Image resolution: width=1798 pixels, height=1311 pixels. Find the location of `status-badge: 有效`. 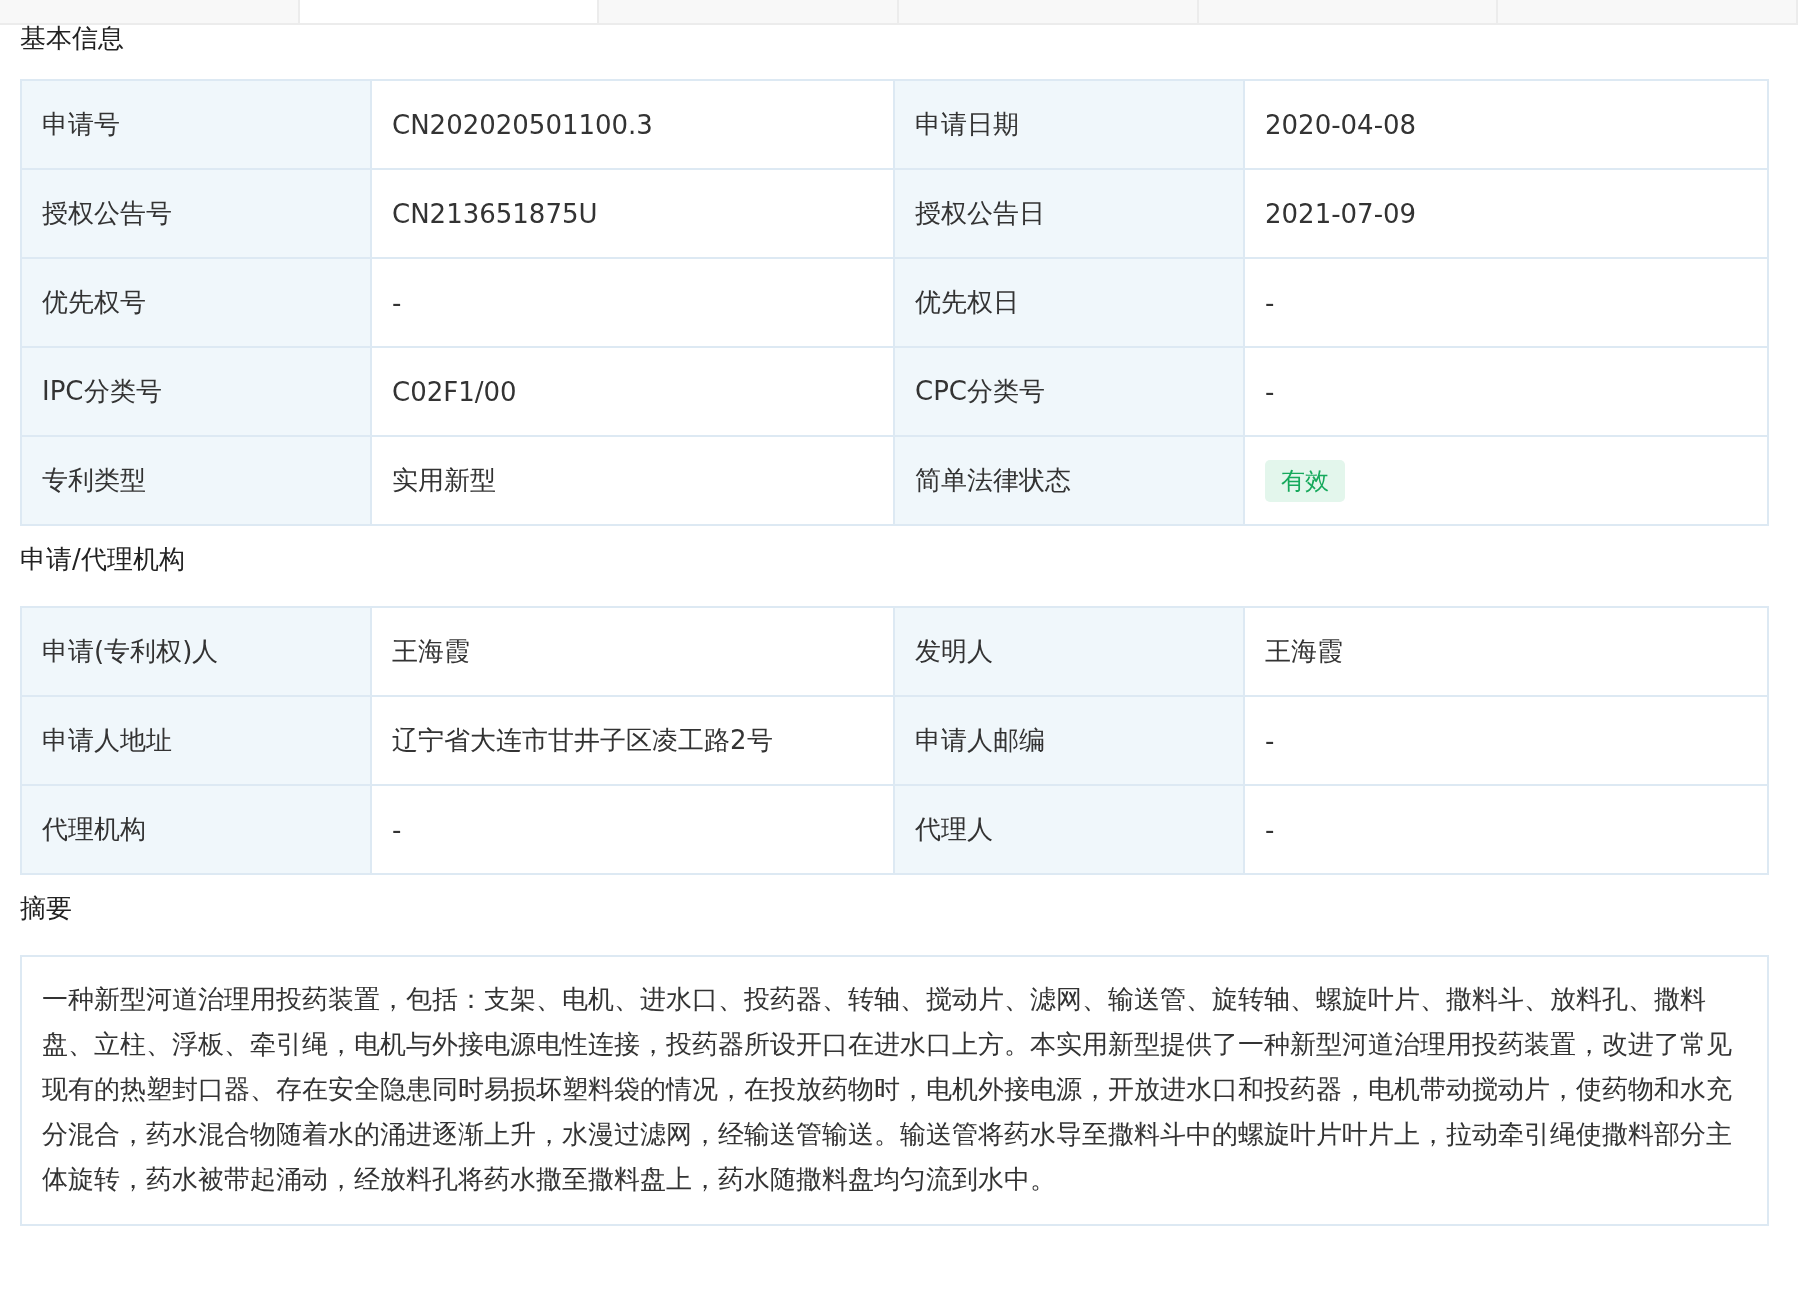

status-badge: 有效 is located at coordinates (1305, 480).